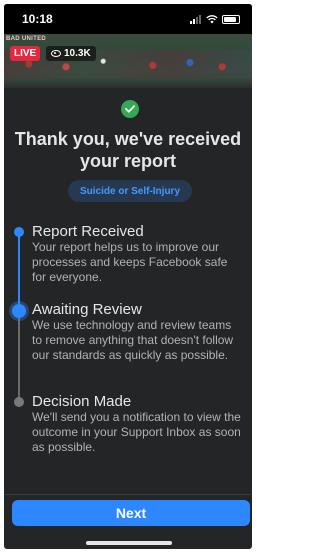  What do you see at coordinates (25, 53) in the screenshot?
I see `live-badge: LIVE` at bounding box center [25, 53].